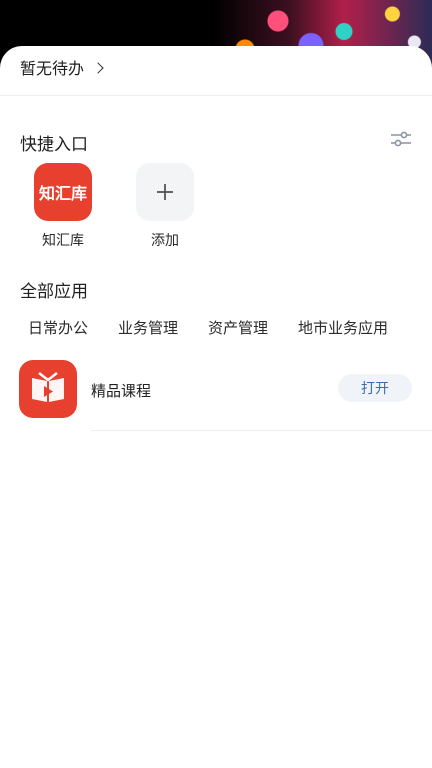 This screenshot has height=768, width=432. What do you see at coordinates (216, 95) in the screenshot?
I see `section-divider` at bounding box center [216, 95].